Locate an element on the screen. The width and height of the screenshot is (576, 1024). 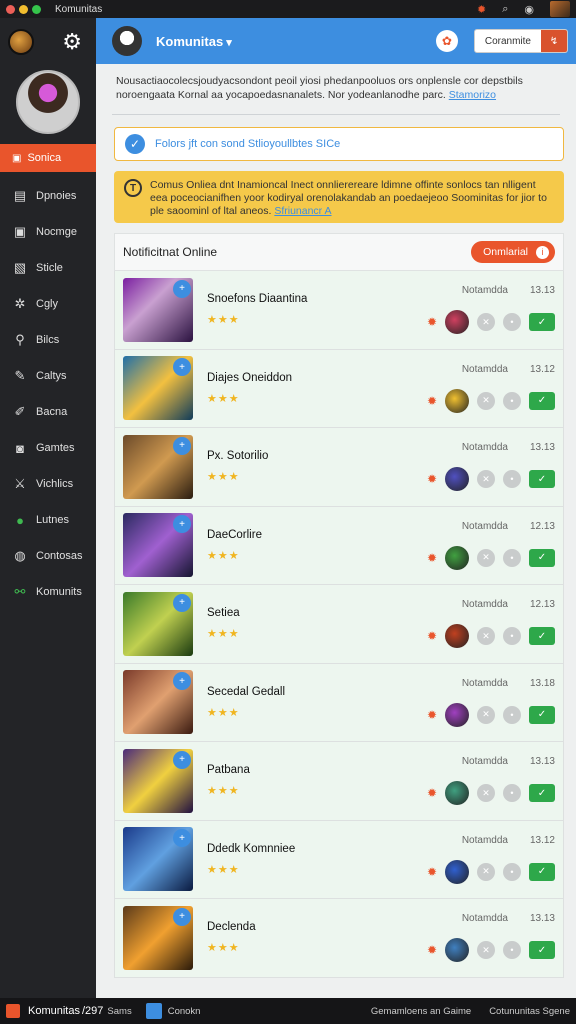
sidebar-item-9: ⚔ Vichlics is located at coordinates (48, 484).